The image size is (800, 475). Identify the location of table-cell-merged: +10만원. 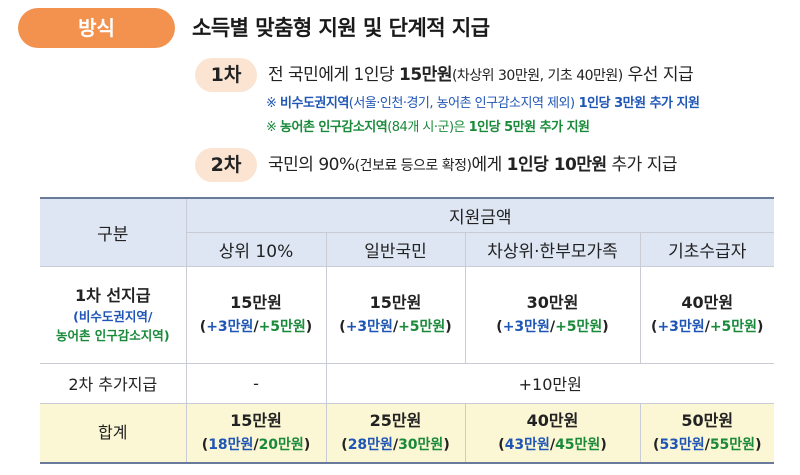
(549, 383).